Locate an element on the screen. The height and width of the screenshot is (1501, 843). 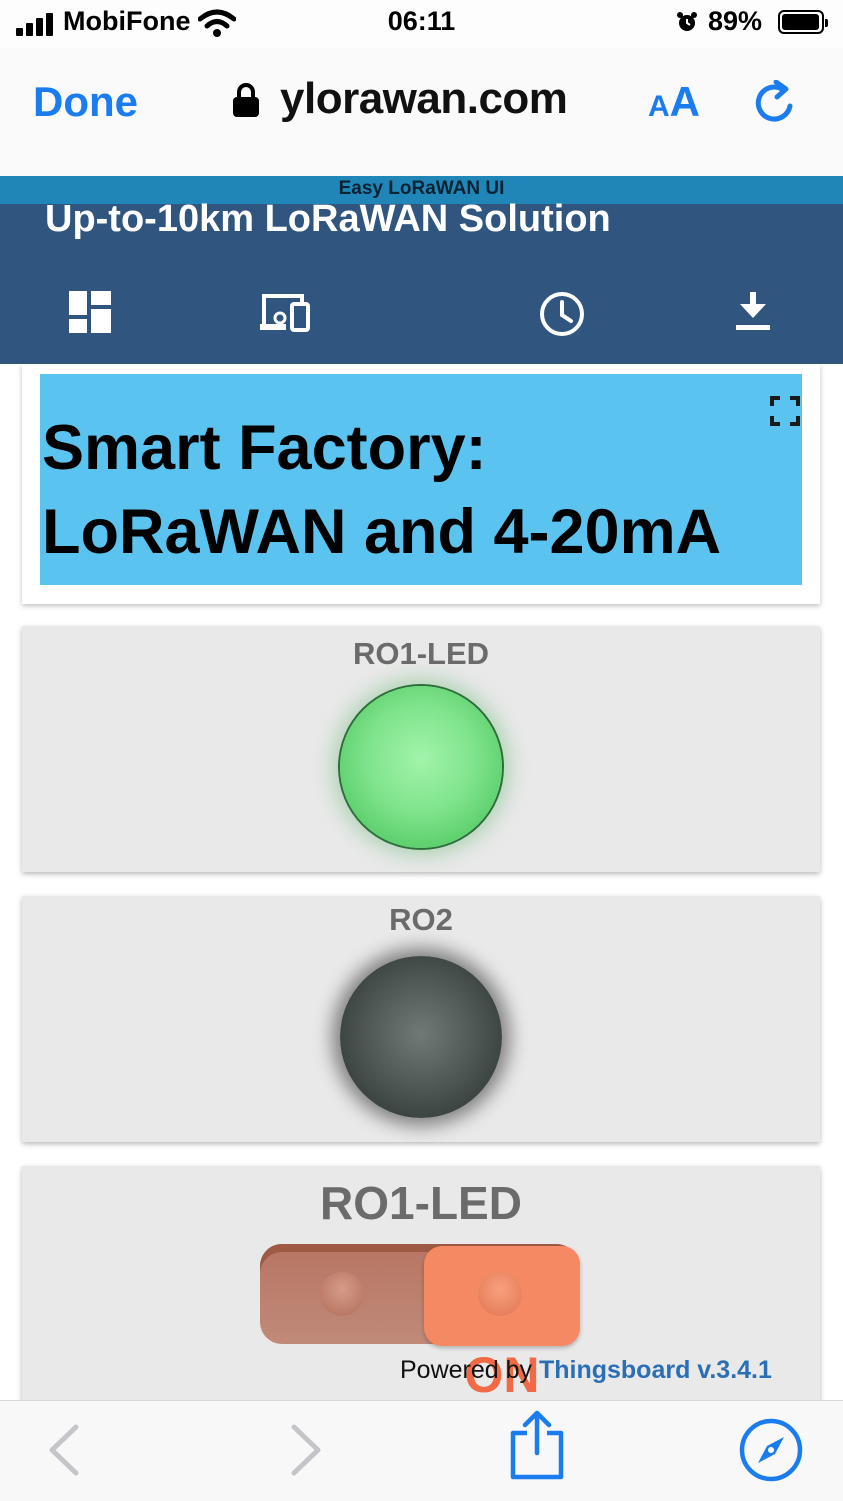
text-size-small-label: A is located at coordinates (659, 106).